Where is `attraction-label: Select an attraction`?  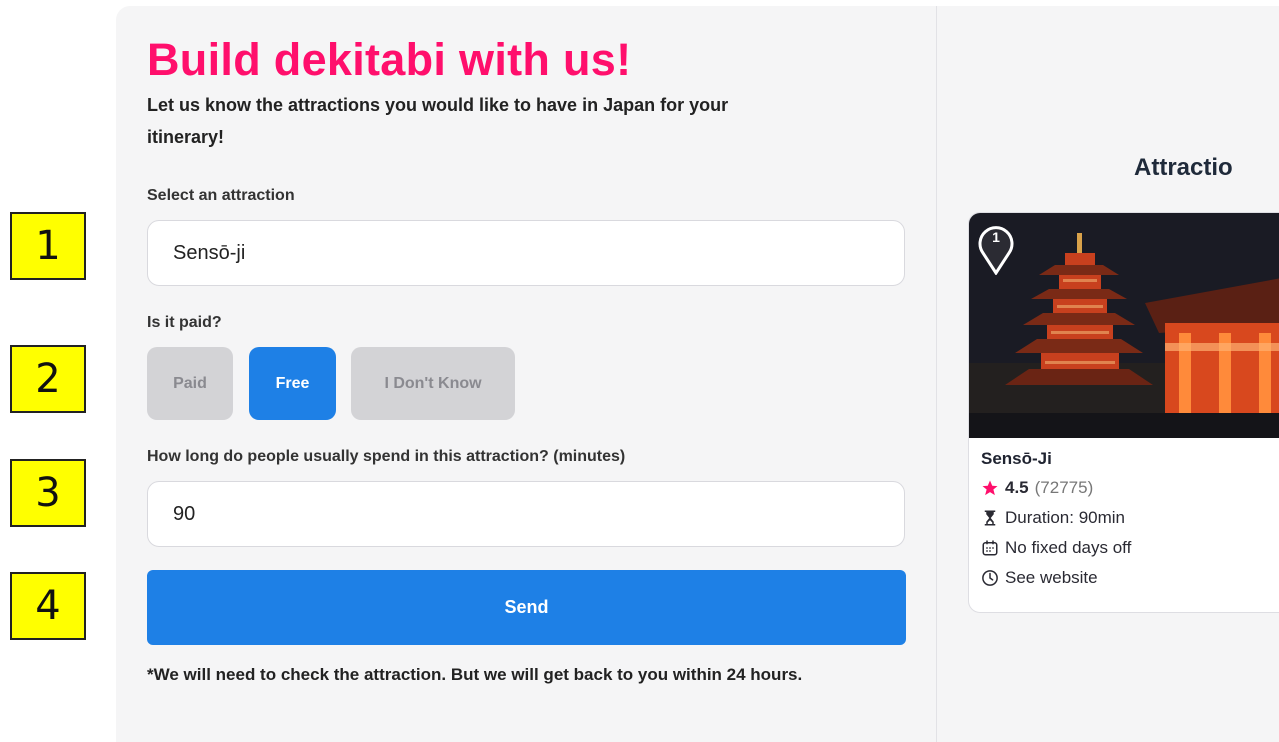
attraction-label: Select an attraction is located at coordinates (221, 195).